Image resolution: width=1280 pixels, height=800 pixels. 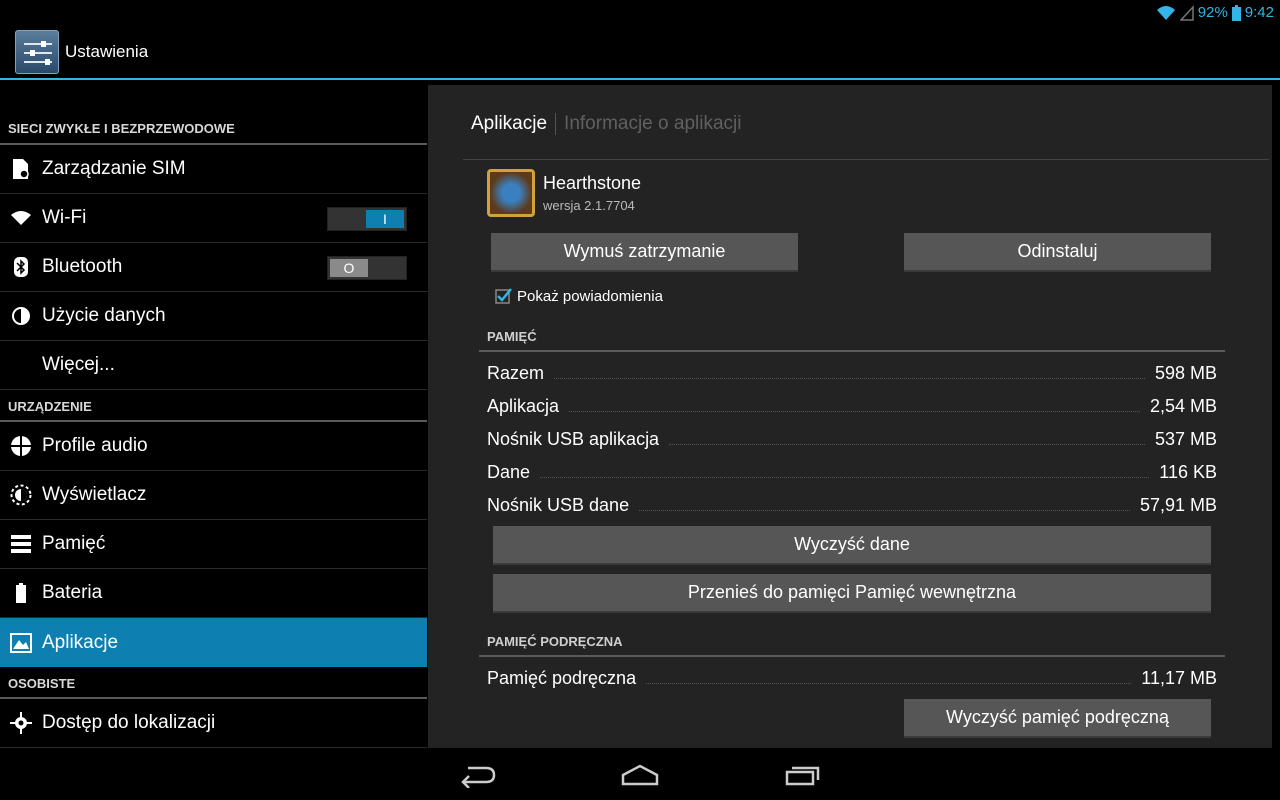 I want to click on row-label: Dane, so click(x=509, y=472).